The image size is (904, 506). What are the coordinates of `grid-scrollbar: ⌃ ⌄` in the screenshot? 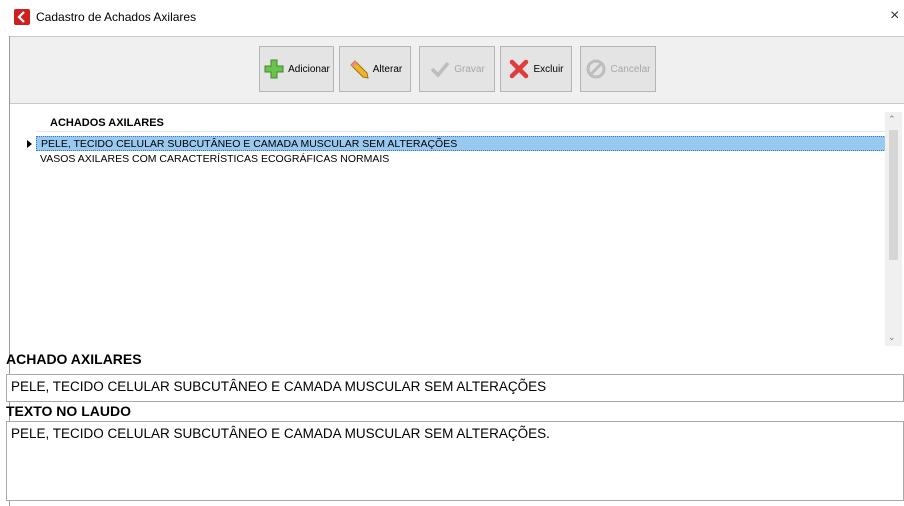 It's located at (893, 229).